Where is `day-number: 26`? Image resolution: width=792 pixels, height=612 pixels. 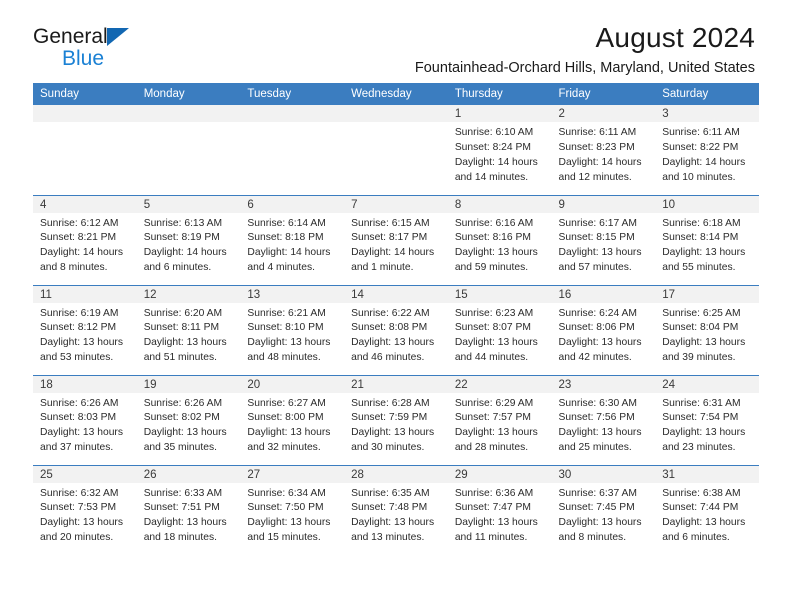 day-number: 26 is located at coordinates (188, 474).